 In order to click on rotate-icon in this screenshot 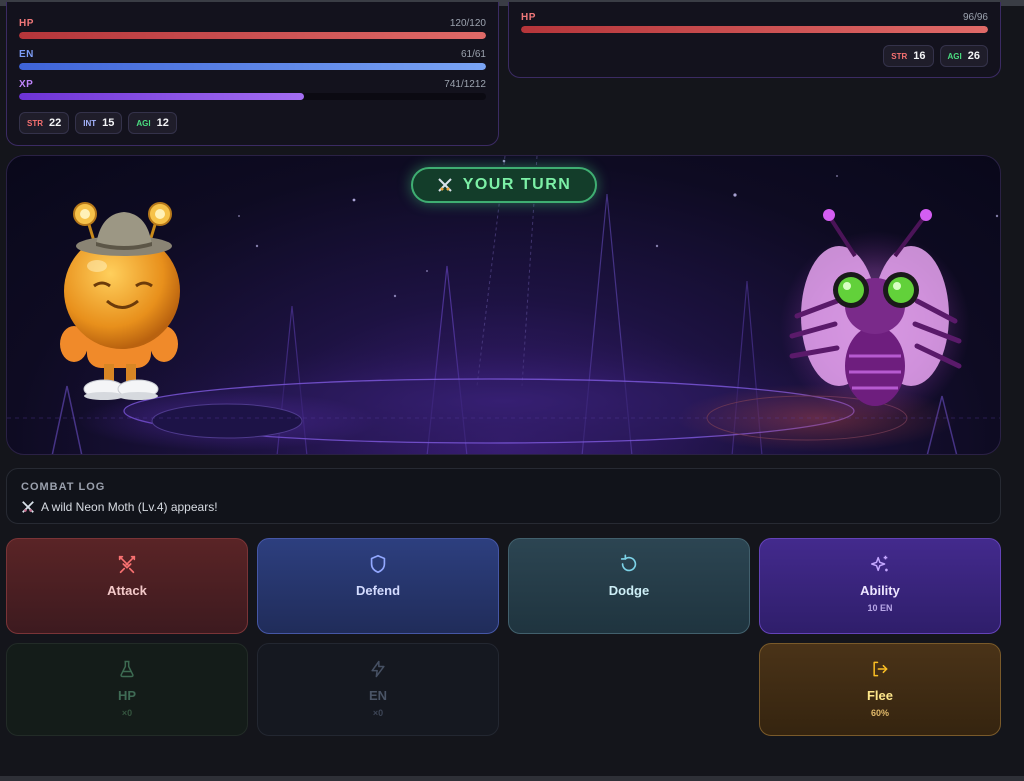, I will do `click(629, 564)`.